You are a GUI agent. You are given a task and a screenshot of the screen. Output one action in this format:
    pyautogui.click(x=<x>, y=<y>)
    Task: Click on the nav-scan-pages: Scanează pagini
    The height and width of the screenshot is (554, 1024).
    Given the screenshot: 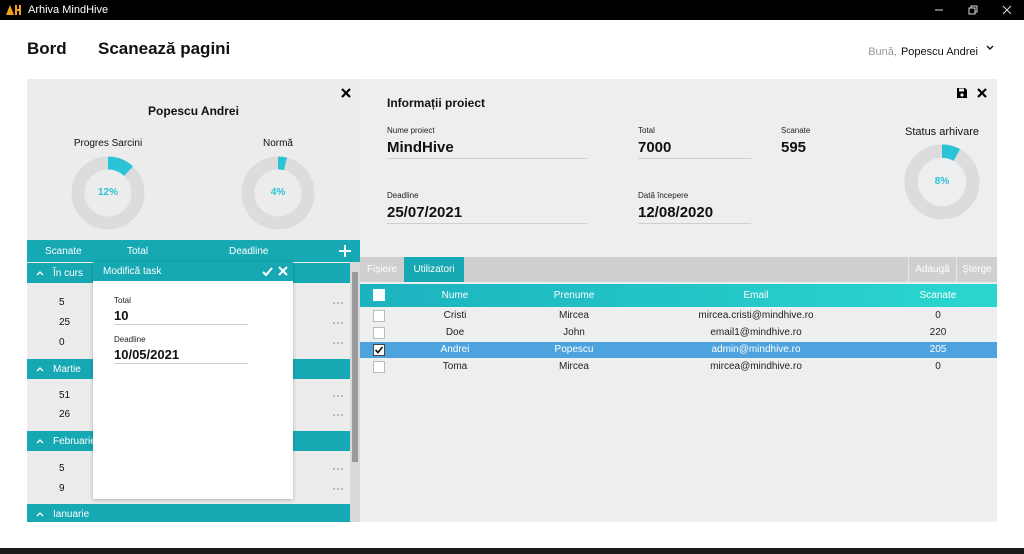 What is the action you would take?
    pyautogui.click(x=164, y=49)
    